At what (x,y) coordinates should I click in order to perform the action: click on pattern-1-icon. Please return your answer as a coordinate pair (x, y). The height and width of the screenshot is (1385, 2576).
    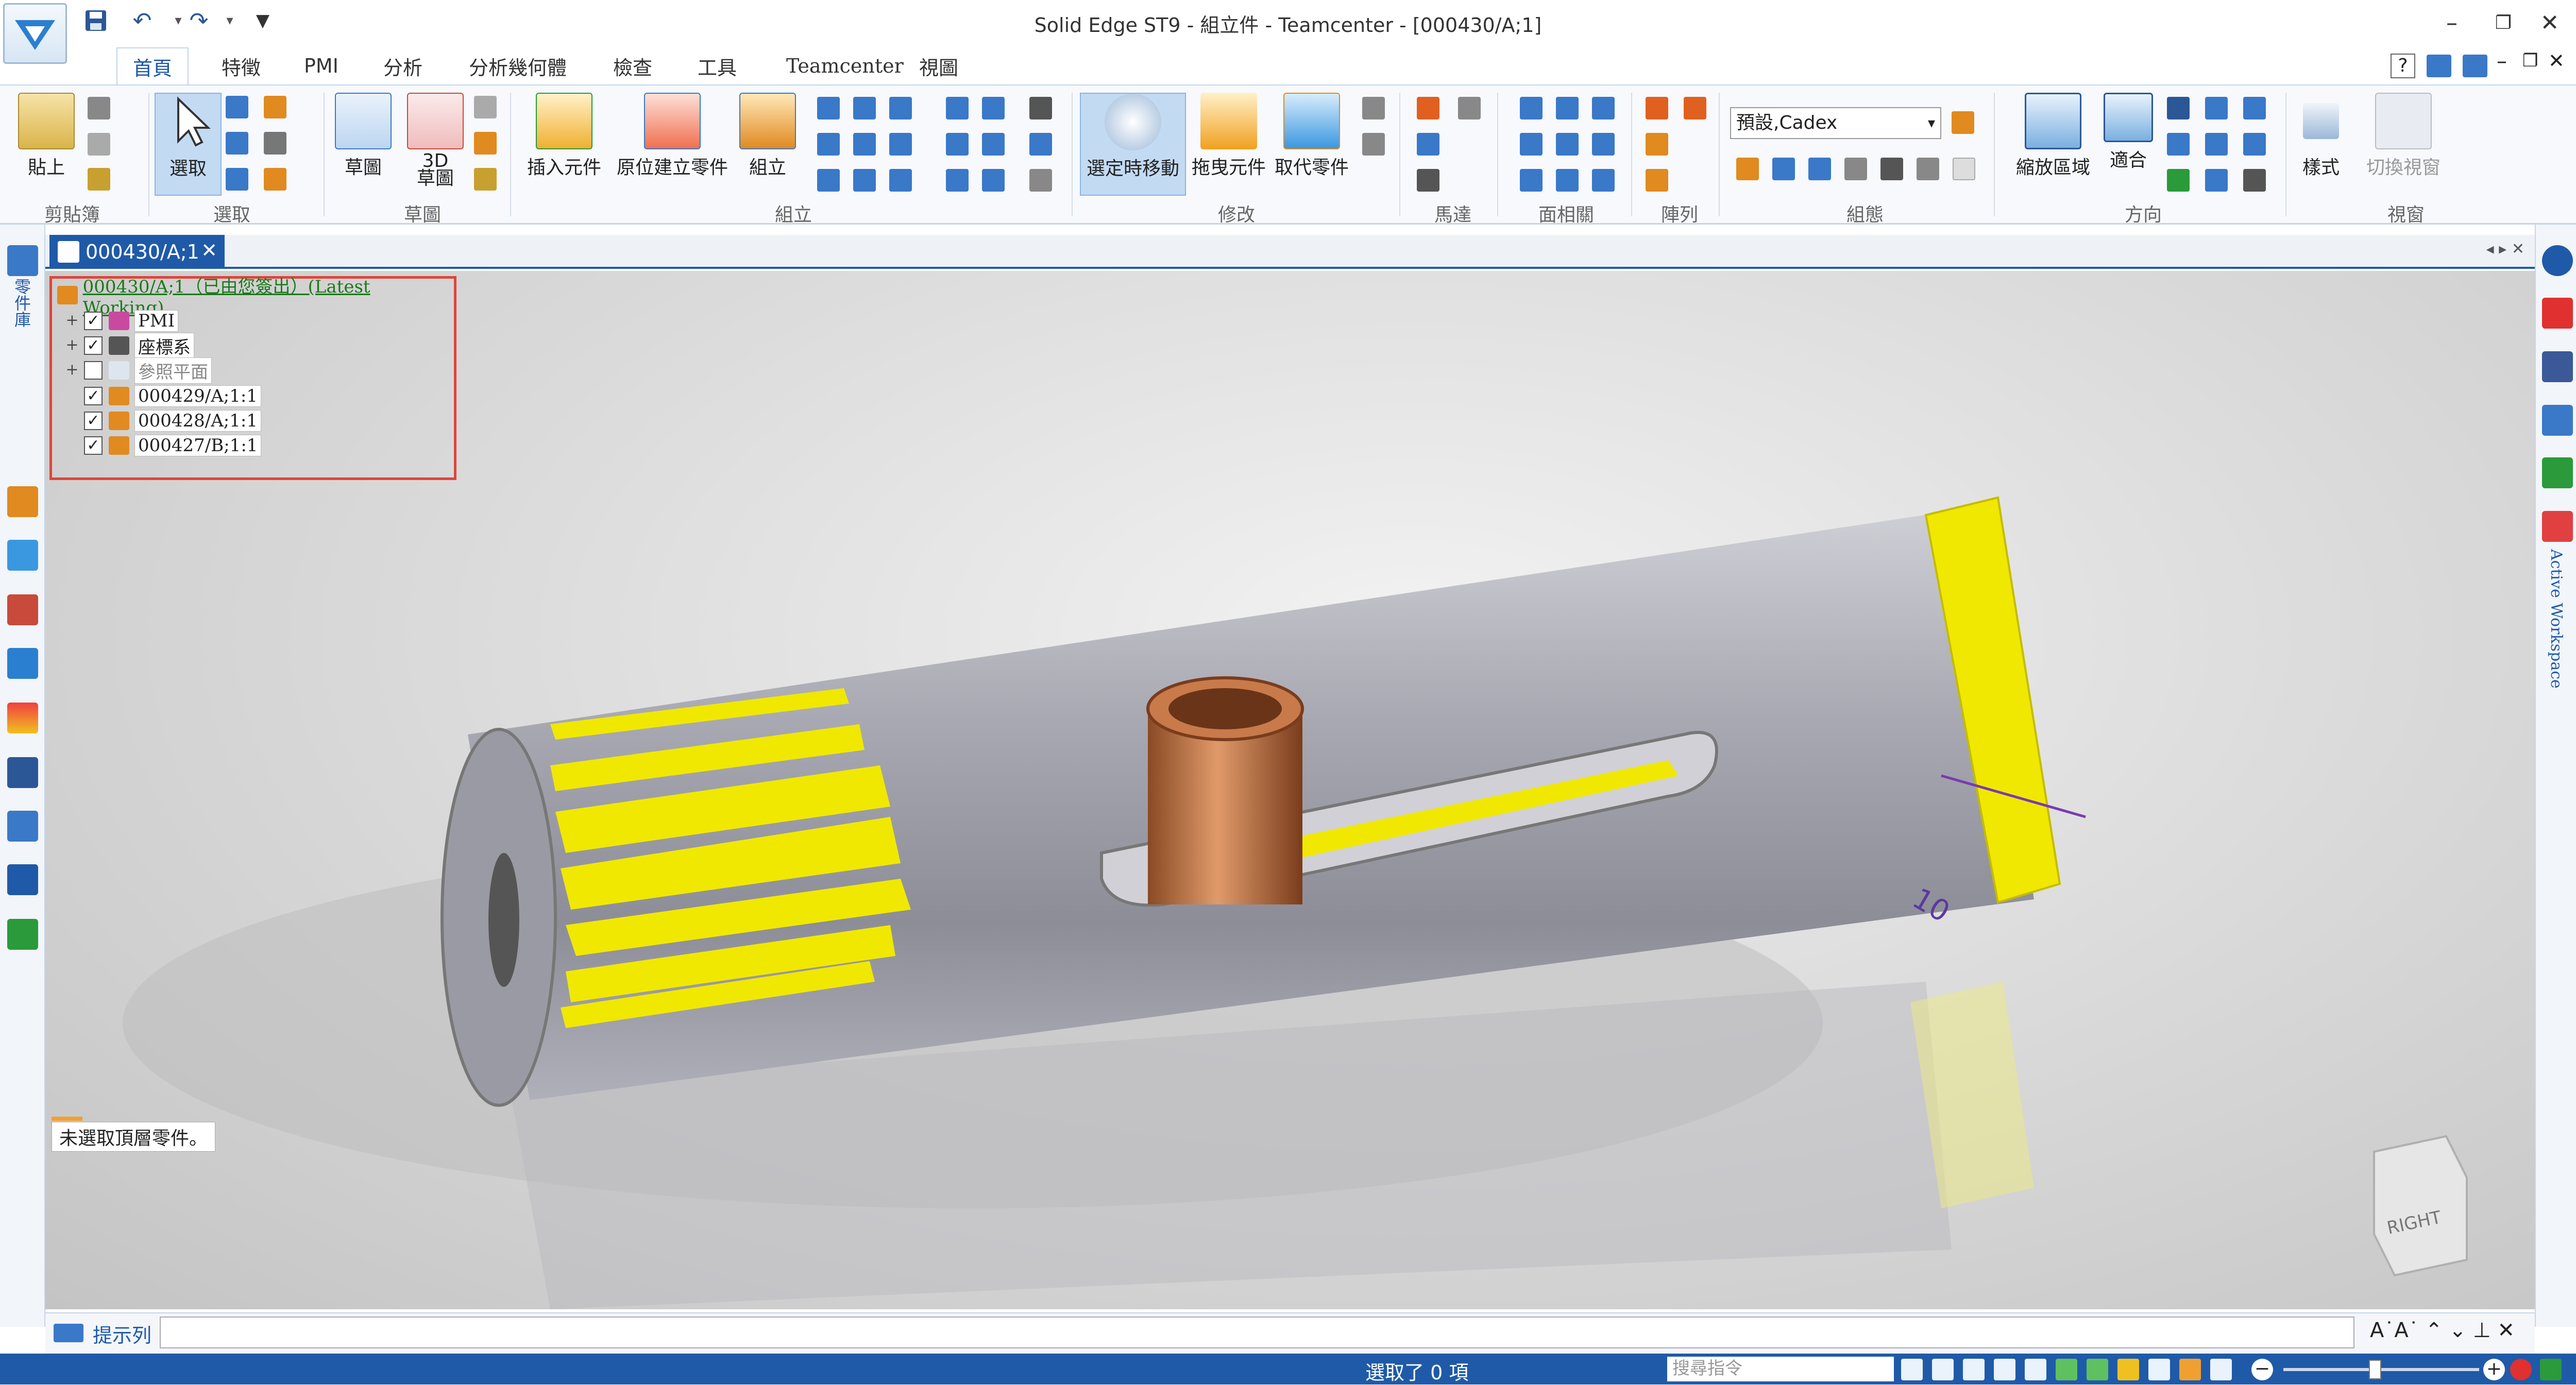
    Looking at the image, I should click on (1657, 108).